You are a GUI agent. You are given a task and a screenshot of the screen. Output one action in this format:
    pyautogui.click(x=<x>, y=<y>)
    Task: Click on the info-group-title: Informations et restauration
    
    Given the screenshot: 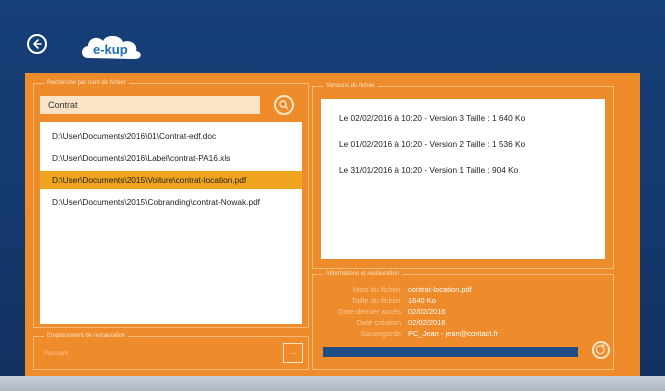 What is the action you would take?
    pyautogui.click(x=363, y=274)
    